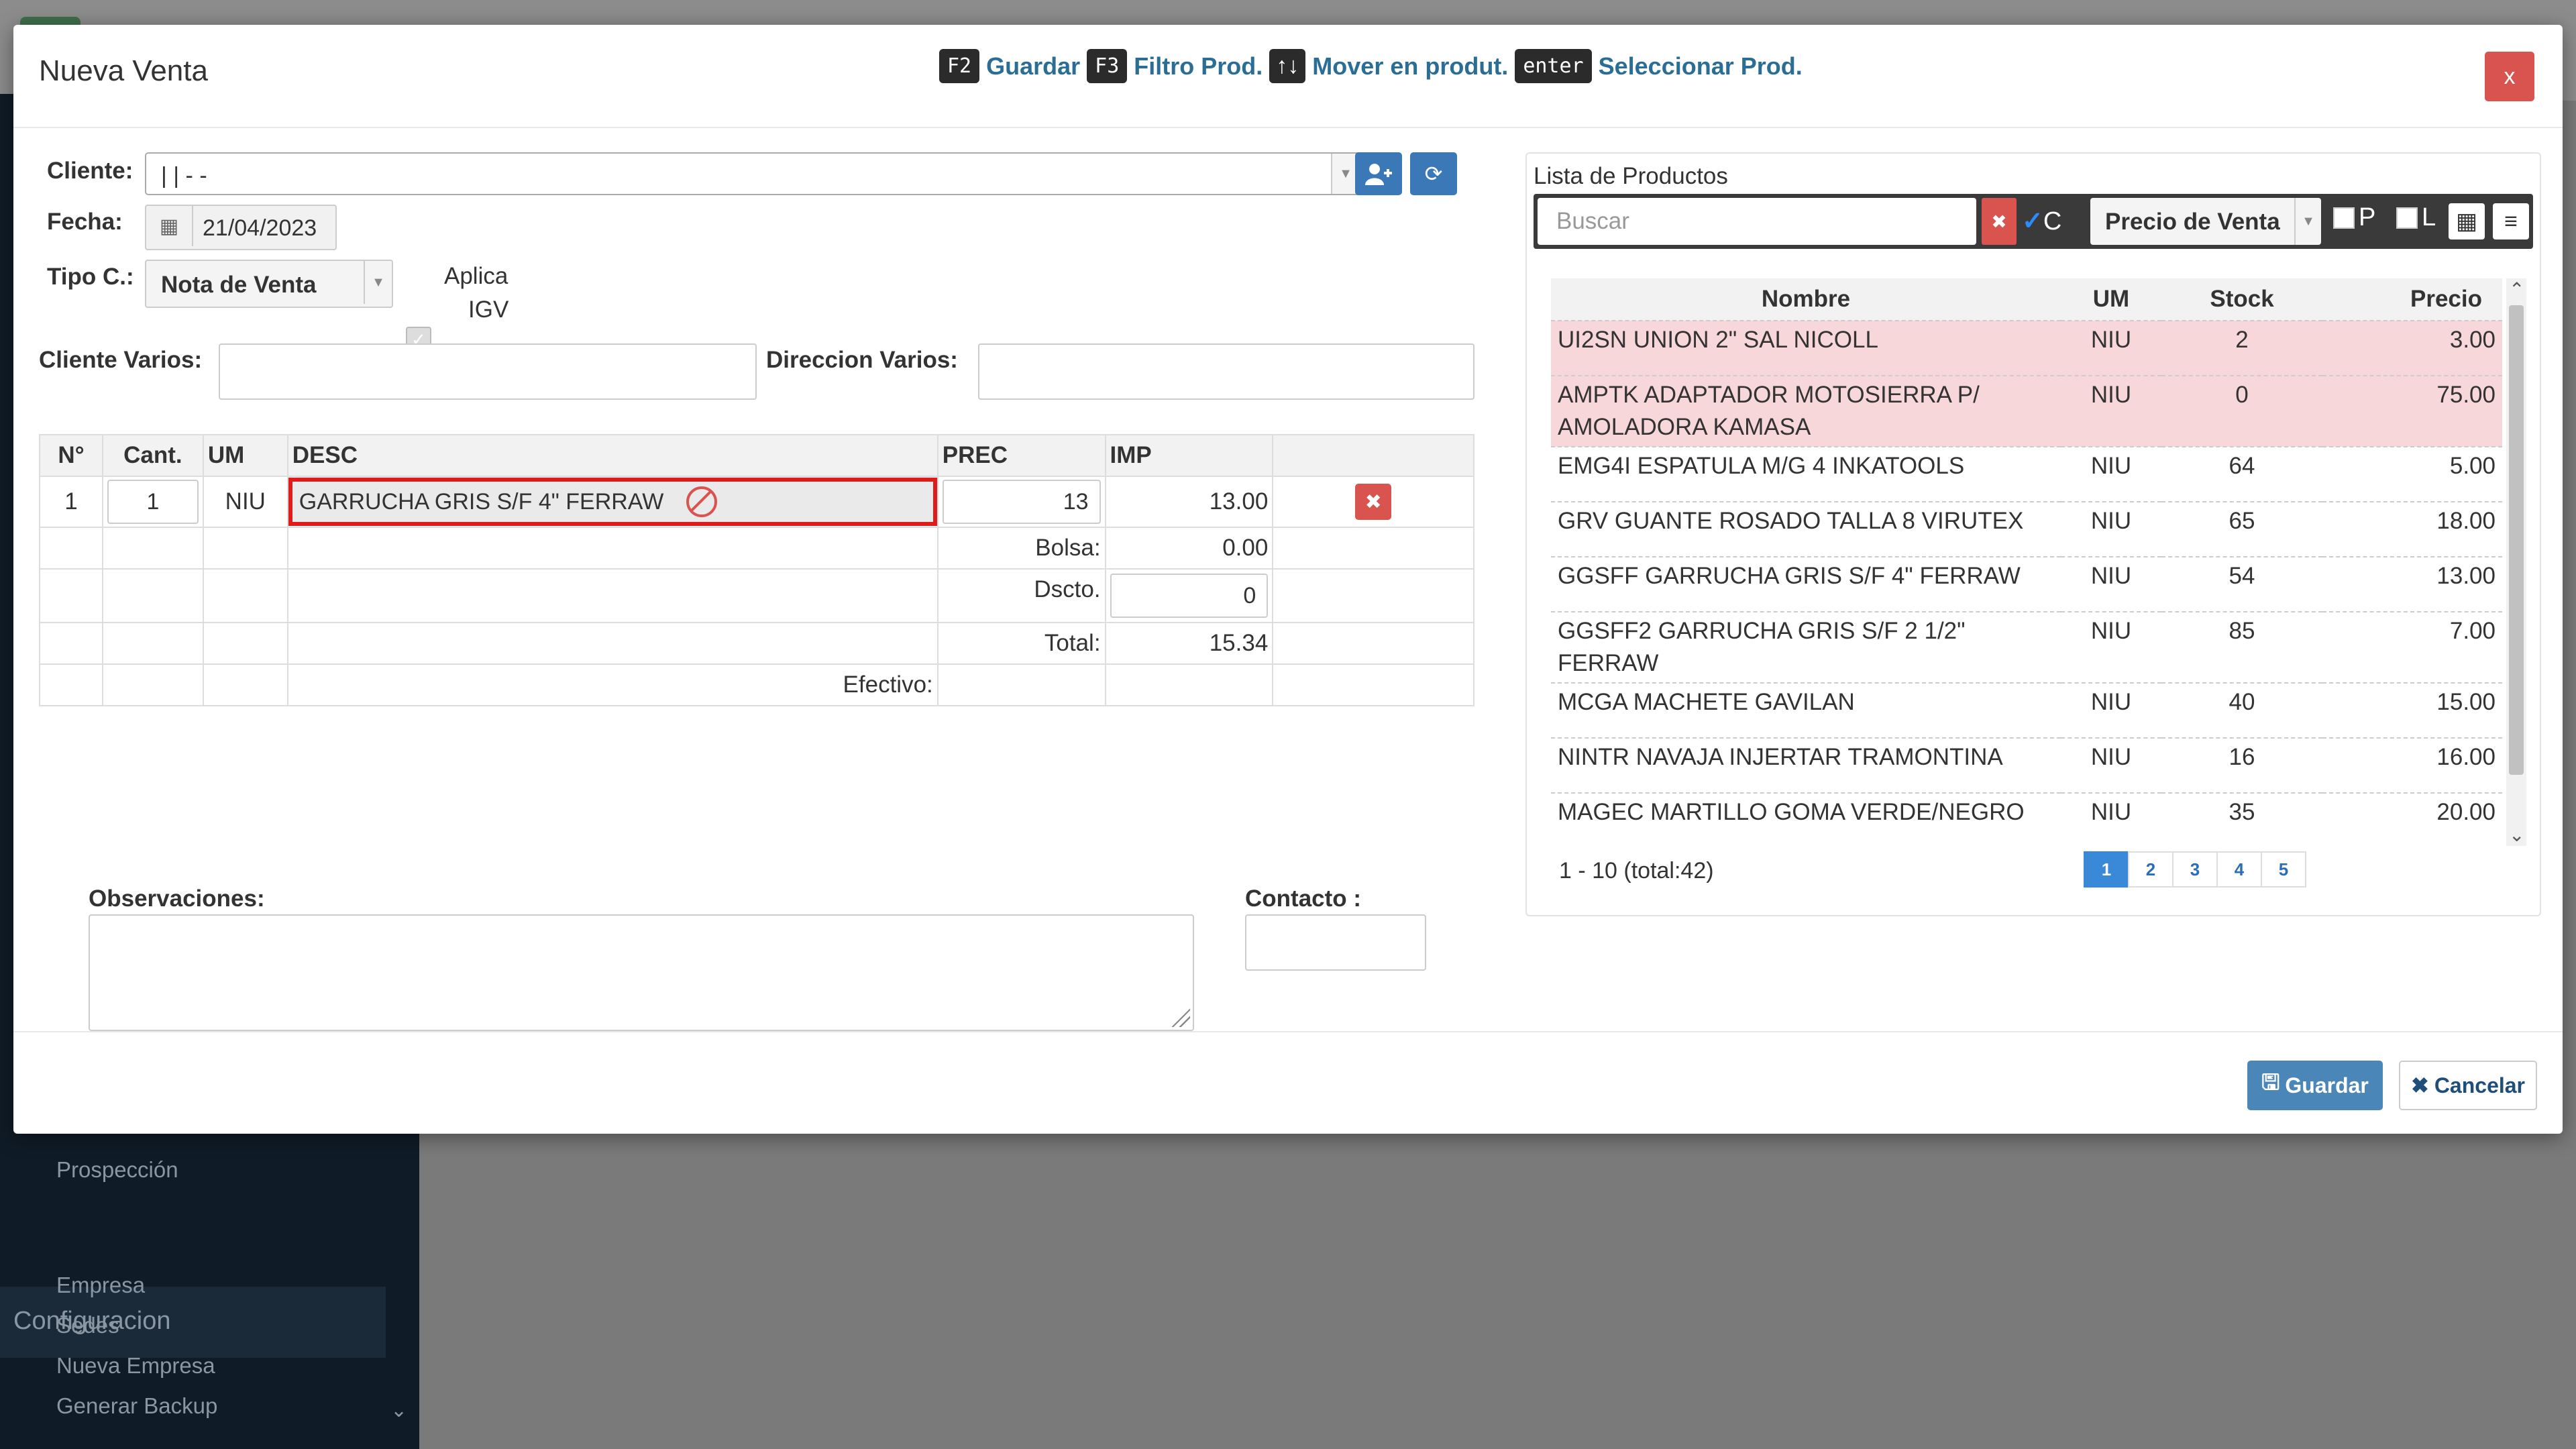  What do you see at coordinates (1189, 455) in the screenshot?
I see `col-imp: IMP` at bounding box center [1189, 455].